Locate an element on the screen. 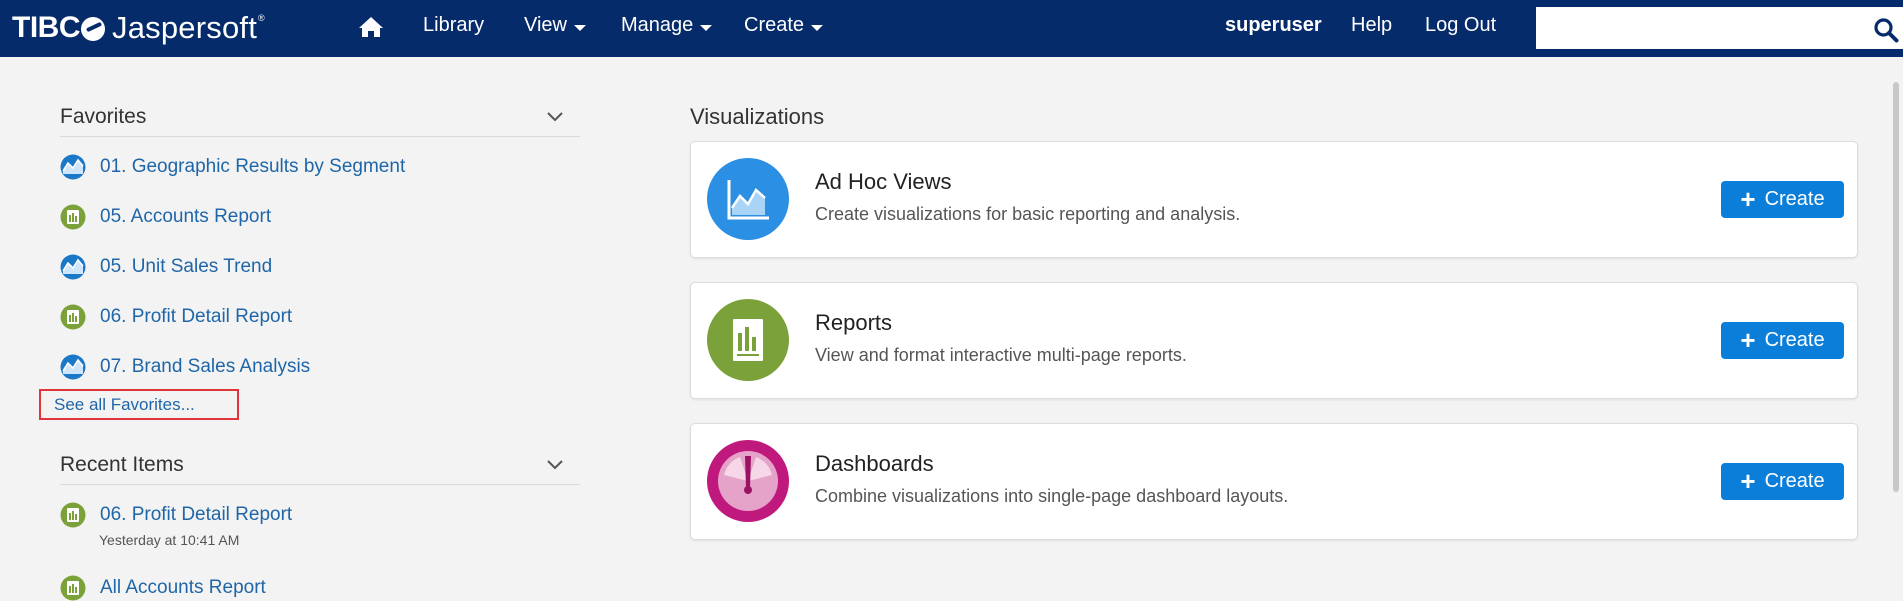 The height and width of the screenshot is (601, 1903). tibco-jaspersoft-logo: TIBC Jaspersoft ® is located at coordinates (138, 28).